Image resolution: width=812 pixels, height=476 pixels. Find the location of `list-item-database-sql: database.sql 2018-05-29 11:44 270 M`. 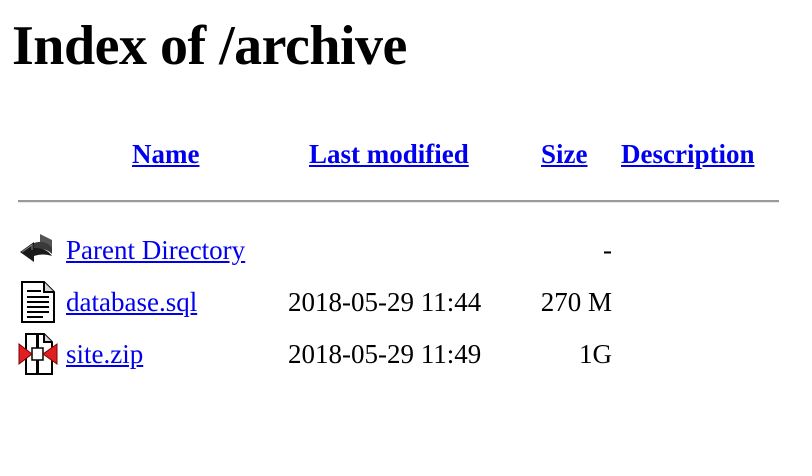

list-item-database-sql: database.sql 2018-05-29 11:44 270 M is located at coordinates (406, 302).